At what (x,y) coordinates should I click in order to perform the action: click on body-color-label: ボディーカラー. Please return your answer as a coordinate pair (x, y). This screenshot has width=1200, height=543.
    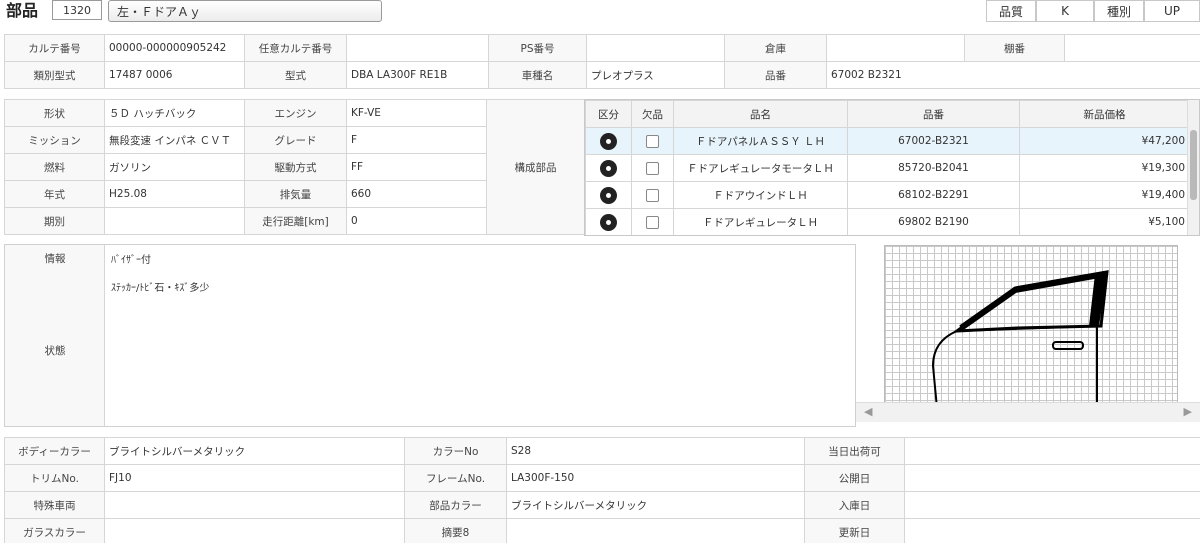
    Looking at the image, I should click on (54, 451).